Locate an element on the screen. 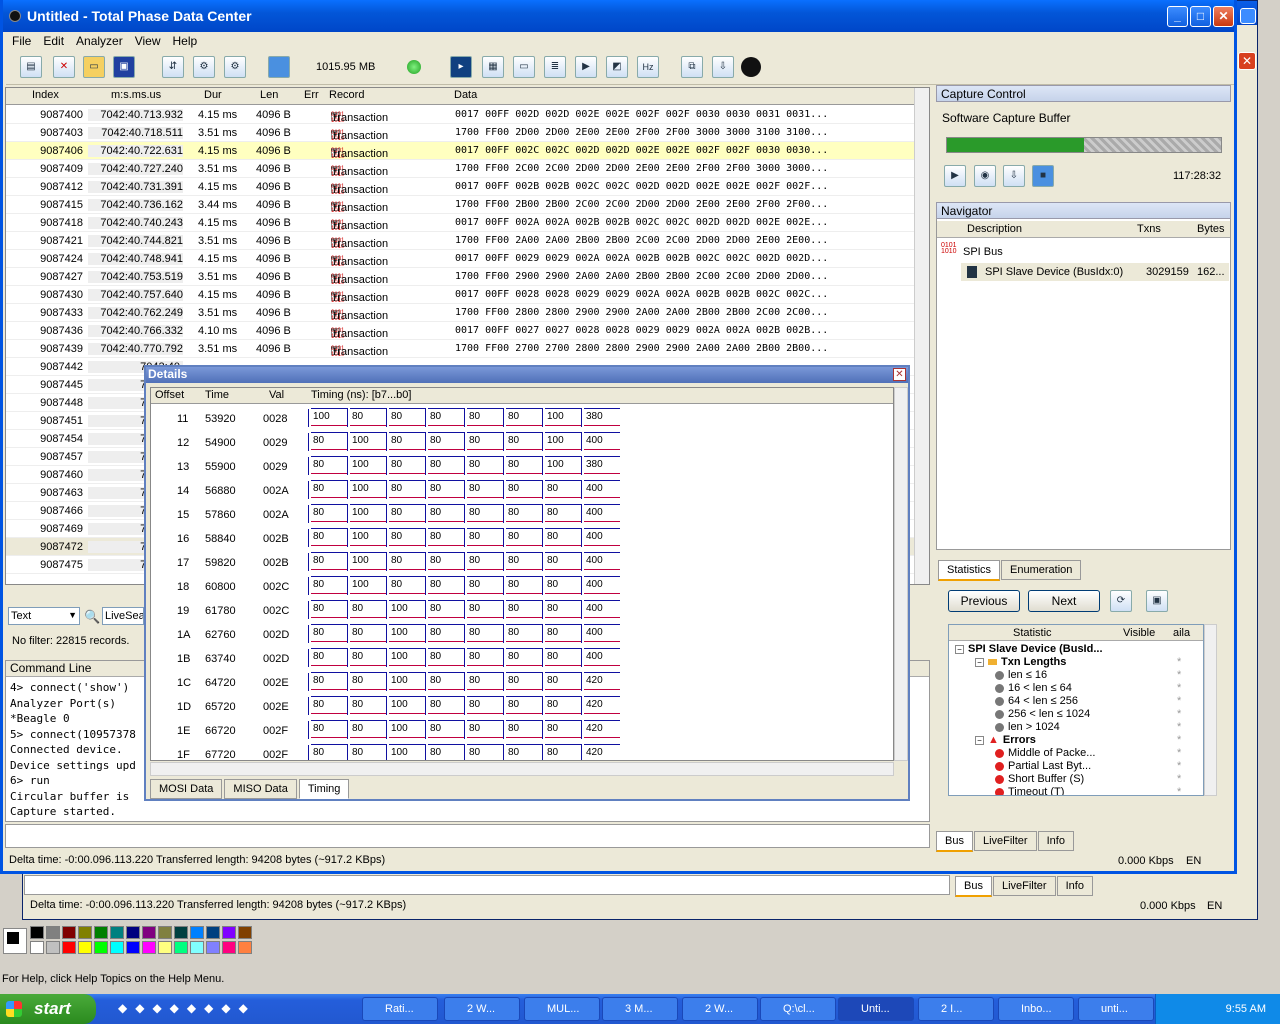 The width and height of the screenshot is (1280, 1024). list-icon: ≣ is located at coordinates (555, 67).